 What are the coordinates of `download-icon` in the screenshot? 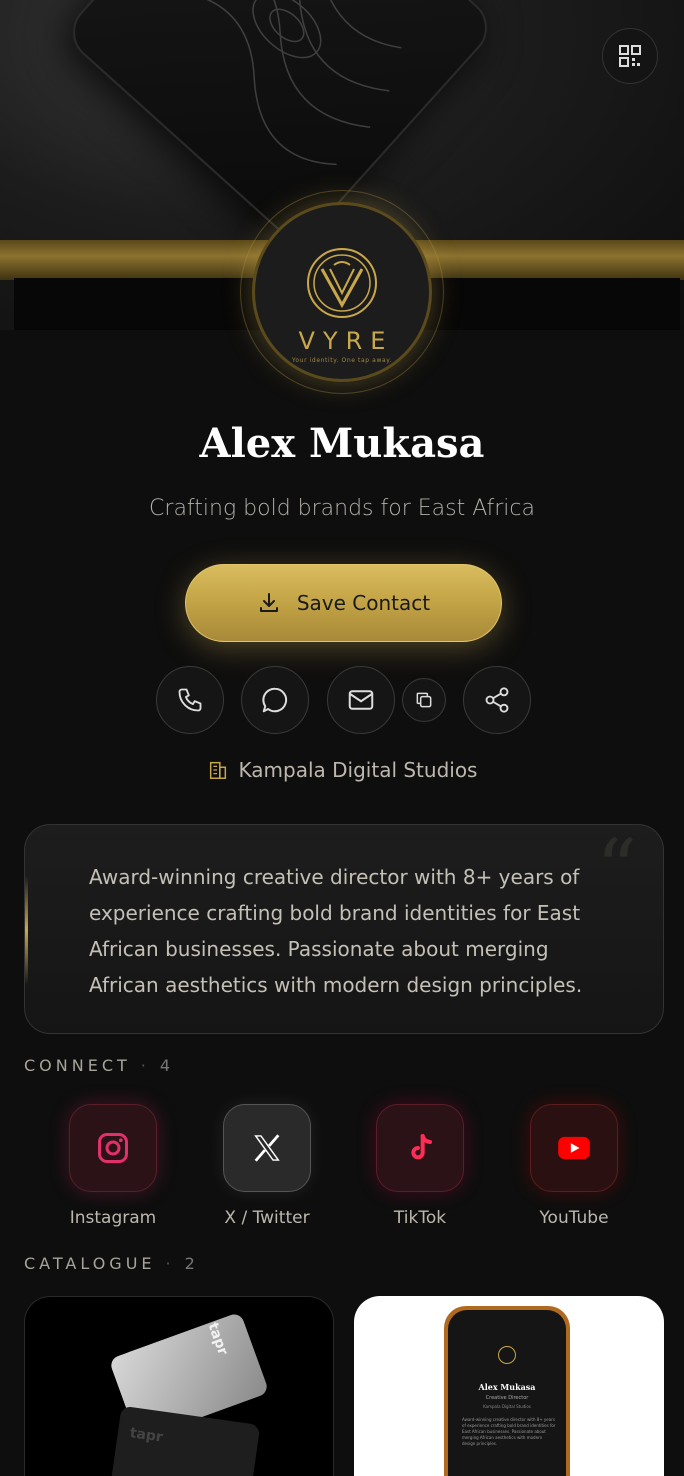 It's located at (268, 602).